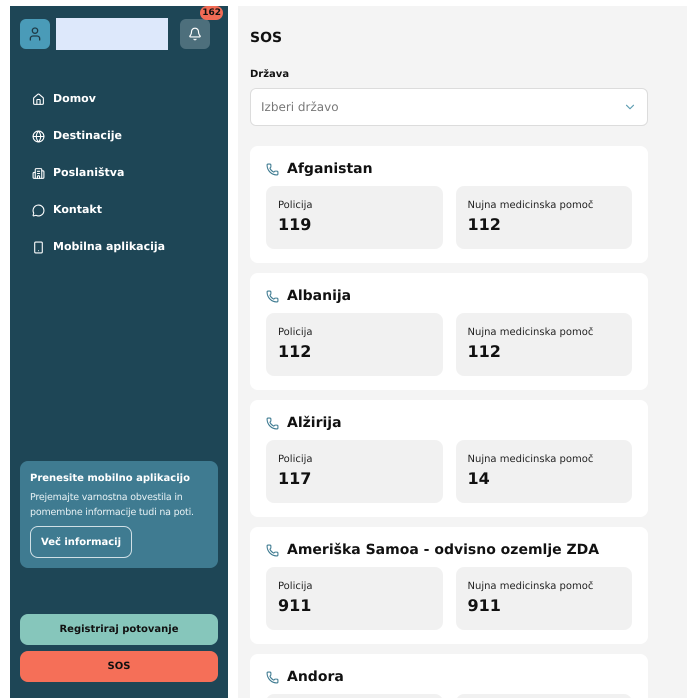 The height and width of the screenshot is (698, 687). Describe the element at coordinates (38, 247) in the screenshot. I see `smartphone-icon` at that location.